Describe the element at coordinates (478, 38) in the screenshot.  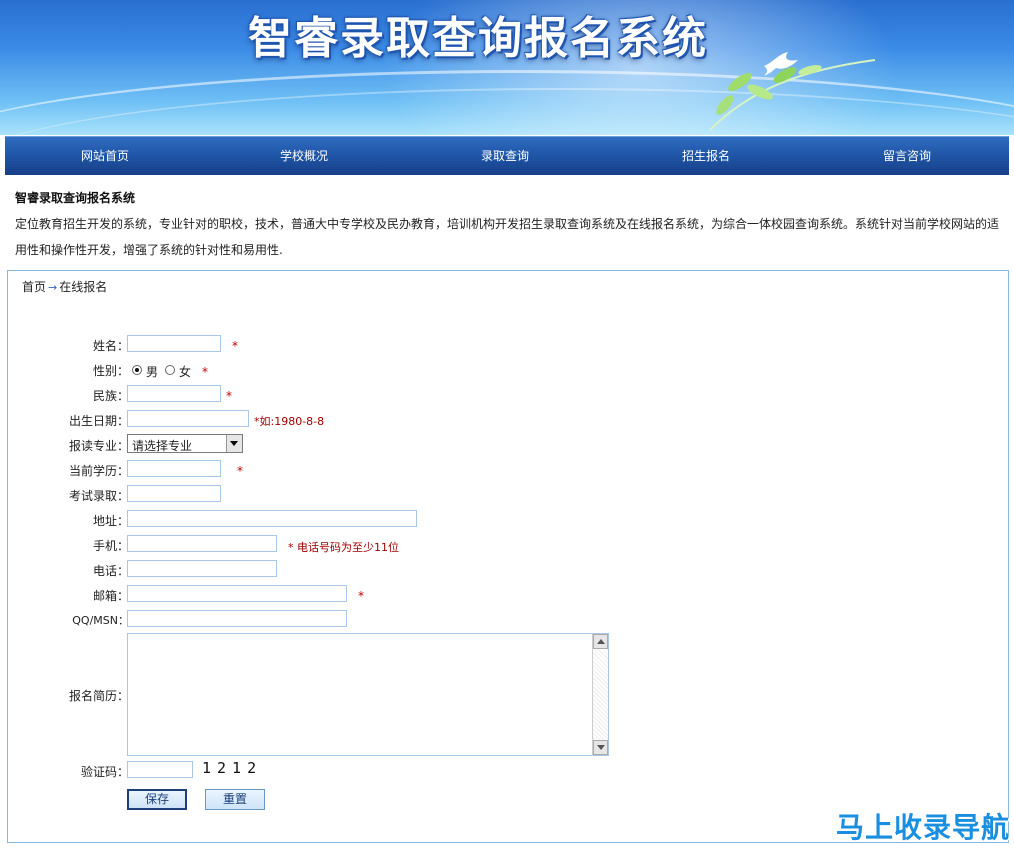
I see `banner-title: 智睿录取查询报名系统` at that location.